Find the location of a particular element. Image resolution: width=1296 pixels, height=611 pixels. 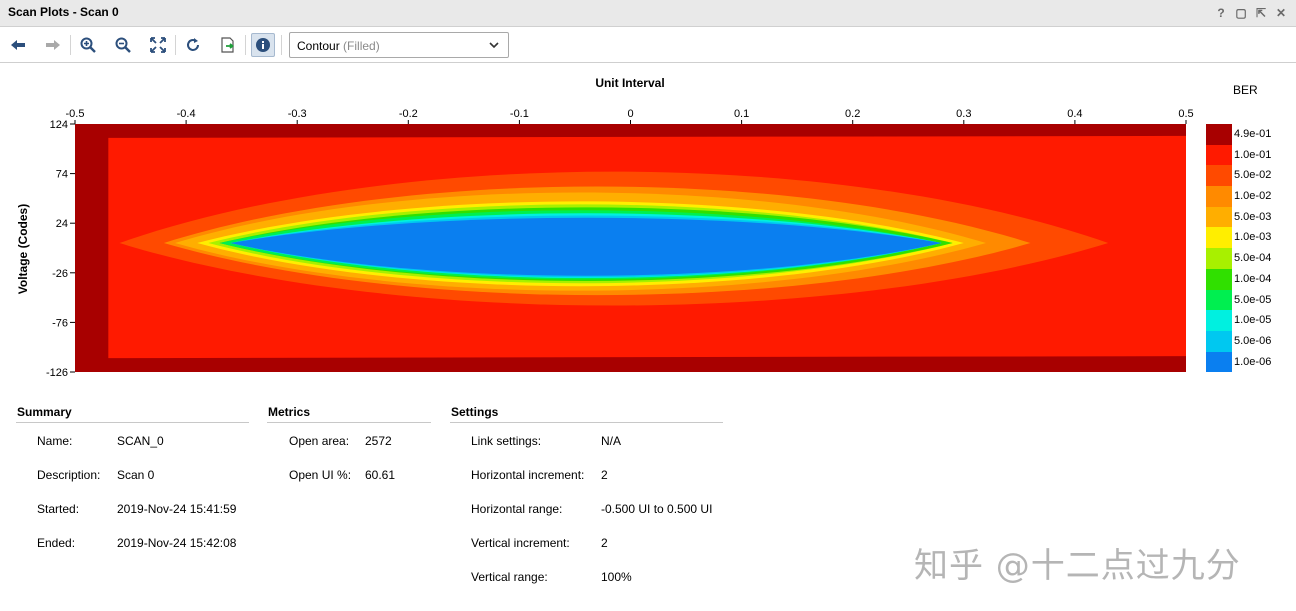

x-tick-label: 0.4 is located at coordinates (1074, 114).